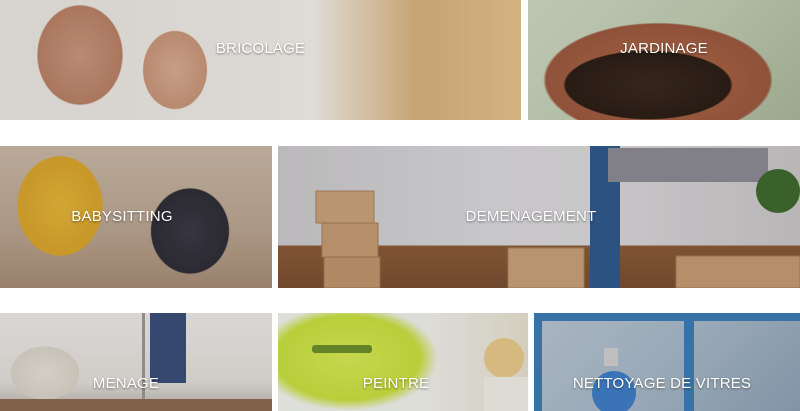  Describe the element at coordinates (664, 60) in the screenshot. I see `service-tile-jardinage: JARDINAGE` at that location.